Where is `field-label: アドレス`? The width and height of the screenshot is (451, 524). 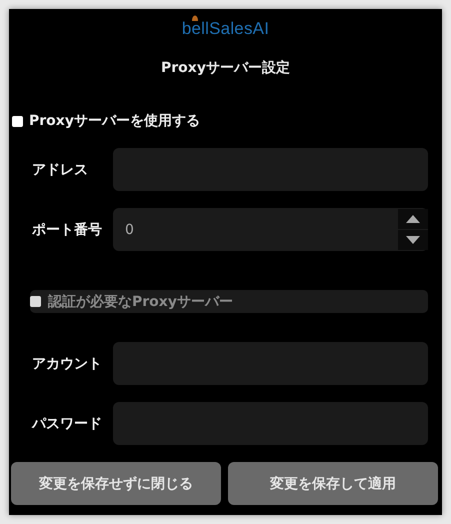
field-label: アドレス is located at coordinates (60, 169).